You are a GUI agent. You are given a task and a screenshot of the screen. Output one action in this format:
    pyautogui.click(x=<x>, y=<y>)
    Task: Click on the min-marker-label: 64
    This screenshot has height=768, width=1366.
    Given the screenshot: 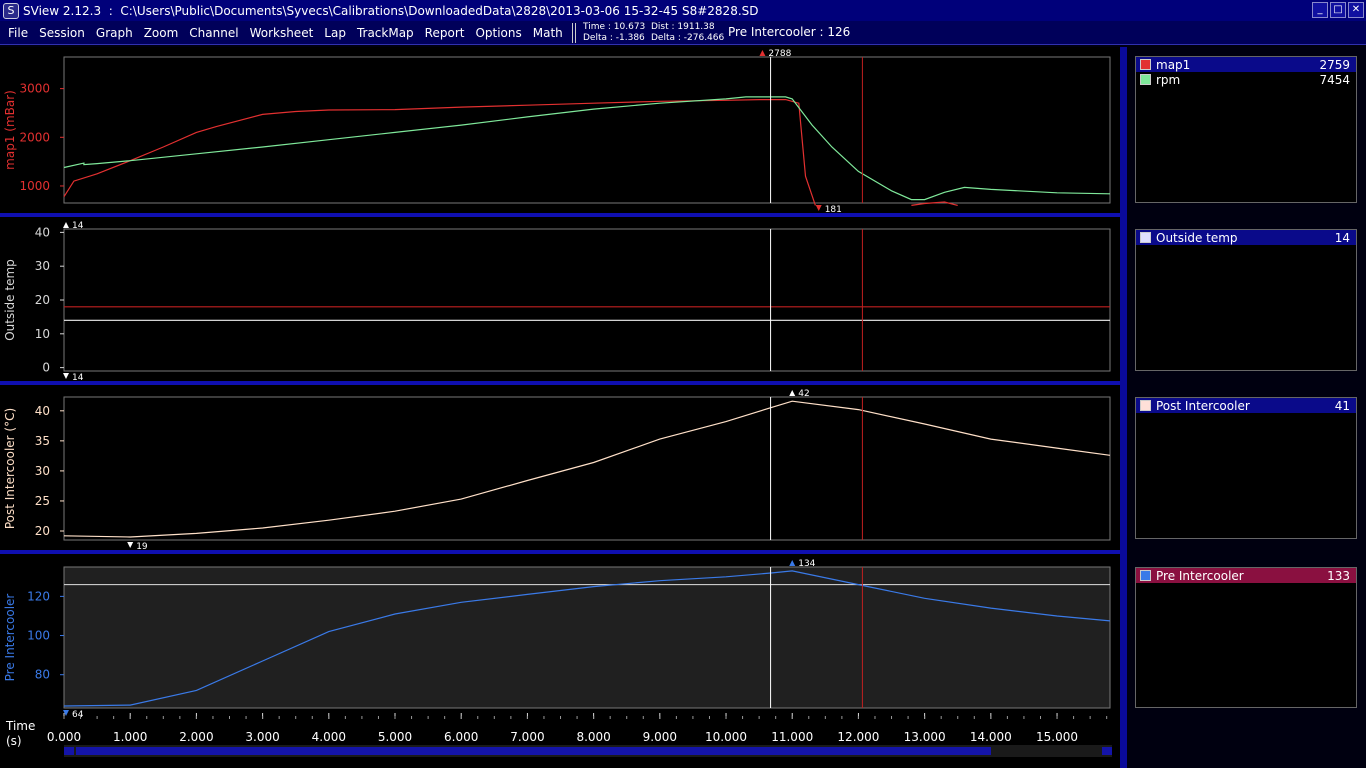 What is the action you would take?
    pyautogui.click(x=78, y=715)
    